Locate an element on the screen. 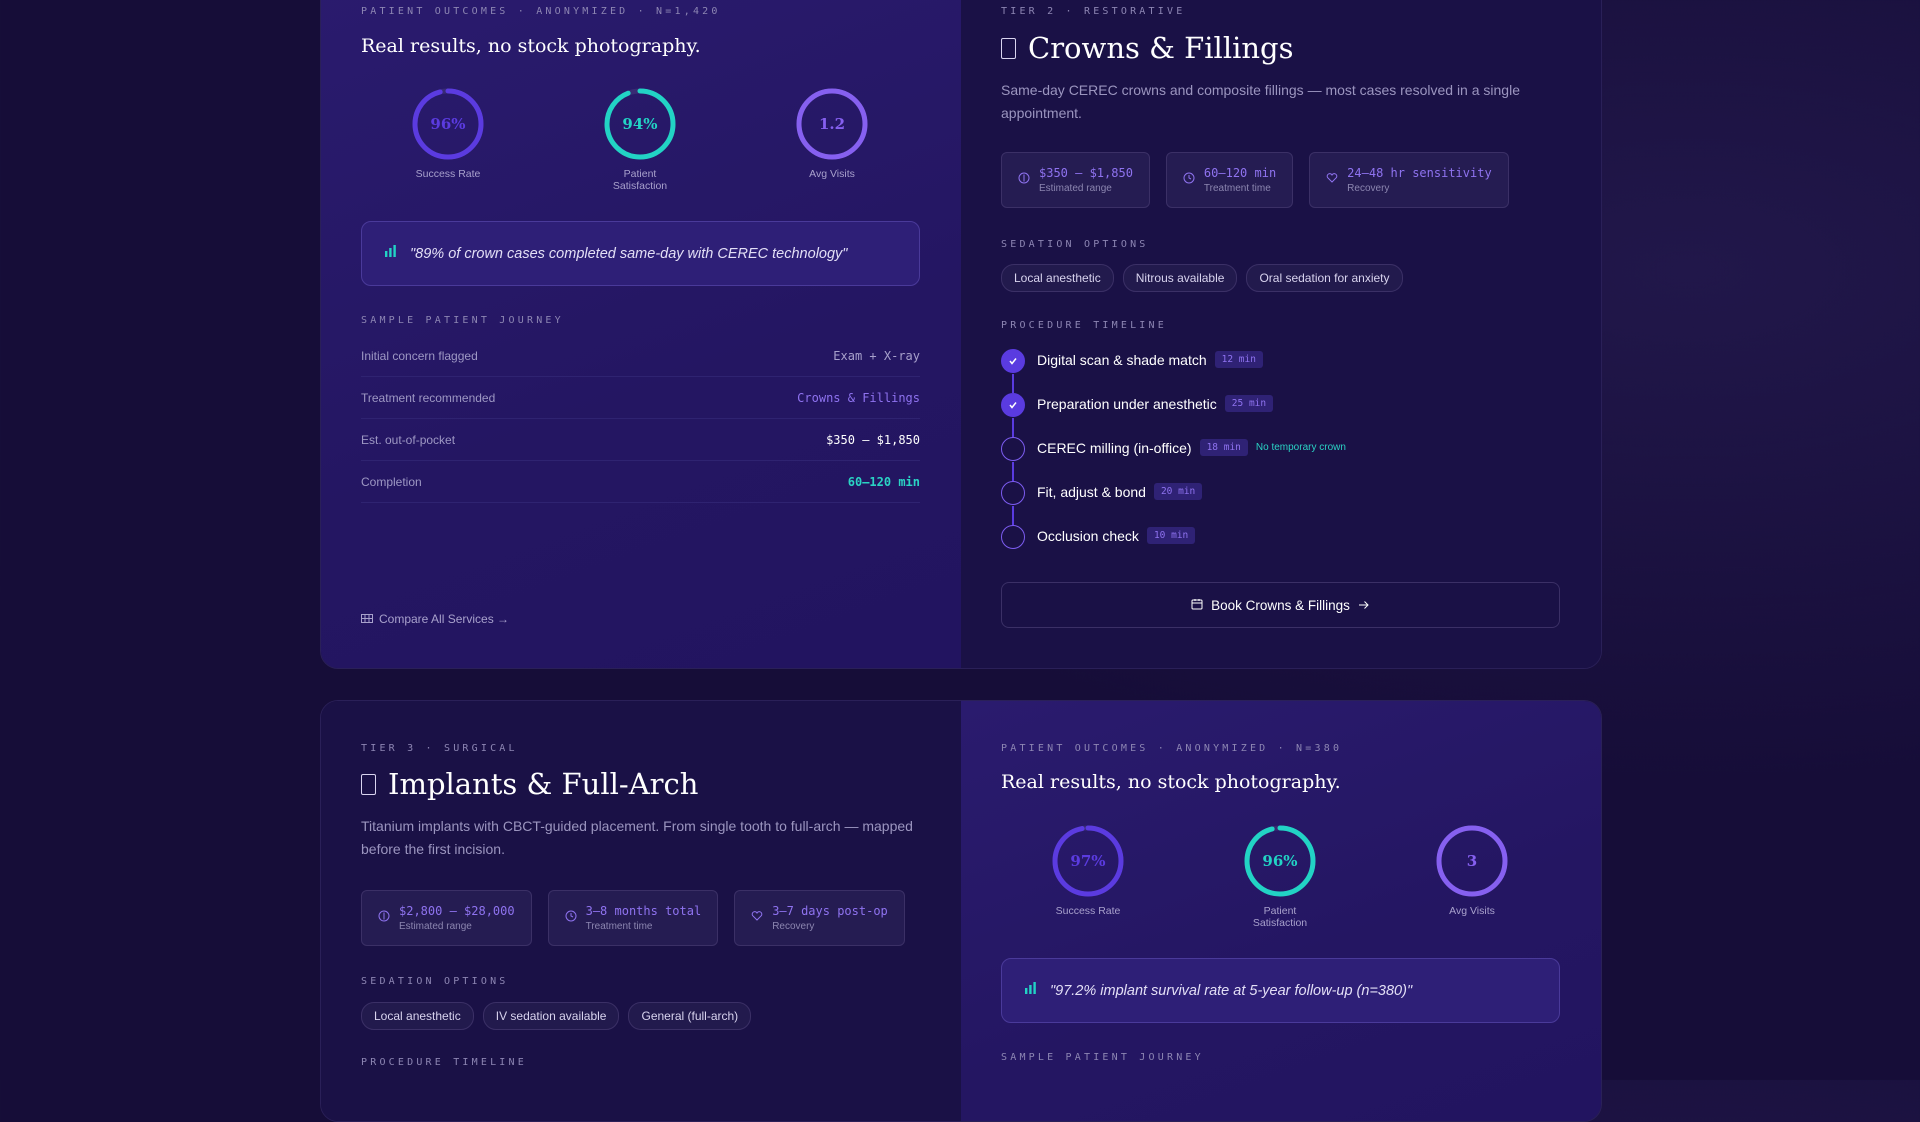 The width and height of the screenshot is (1920, 1122). step-name: Digital scan & shade match is located at coordinates (1122, 360).